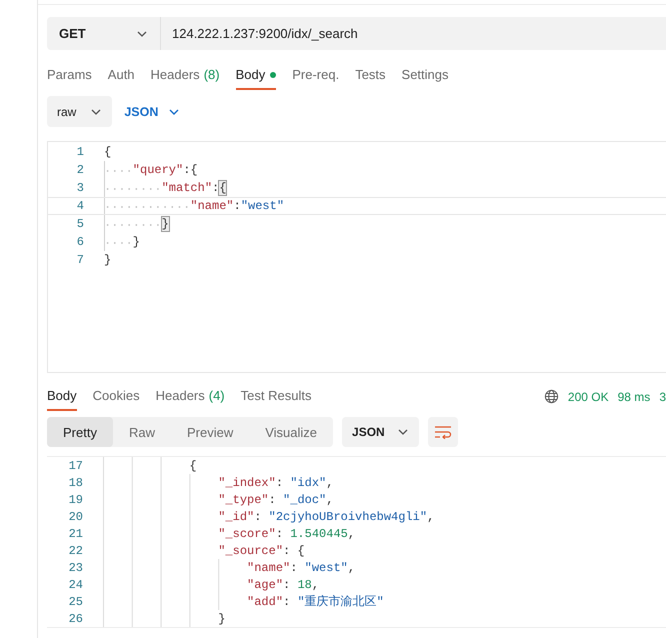 This screenshot has width=666, height=638. I want to click on status-code: 200 OK, so click(588, 397).